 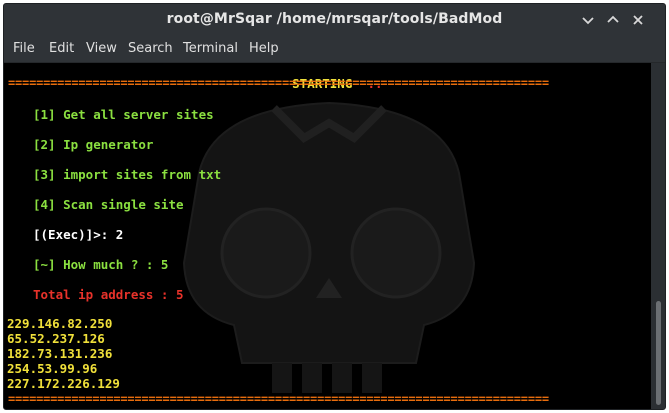 What do you see at coordinates (61, 48) in the screenshot?
I see `menu-edit: Edit` at bounding box center [61, 48].